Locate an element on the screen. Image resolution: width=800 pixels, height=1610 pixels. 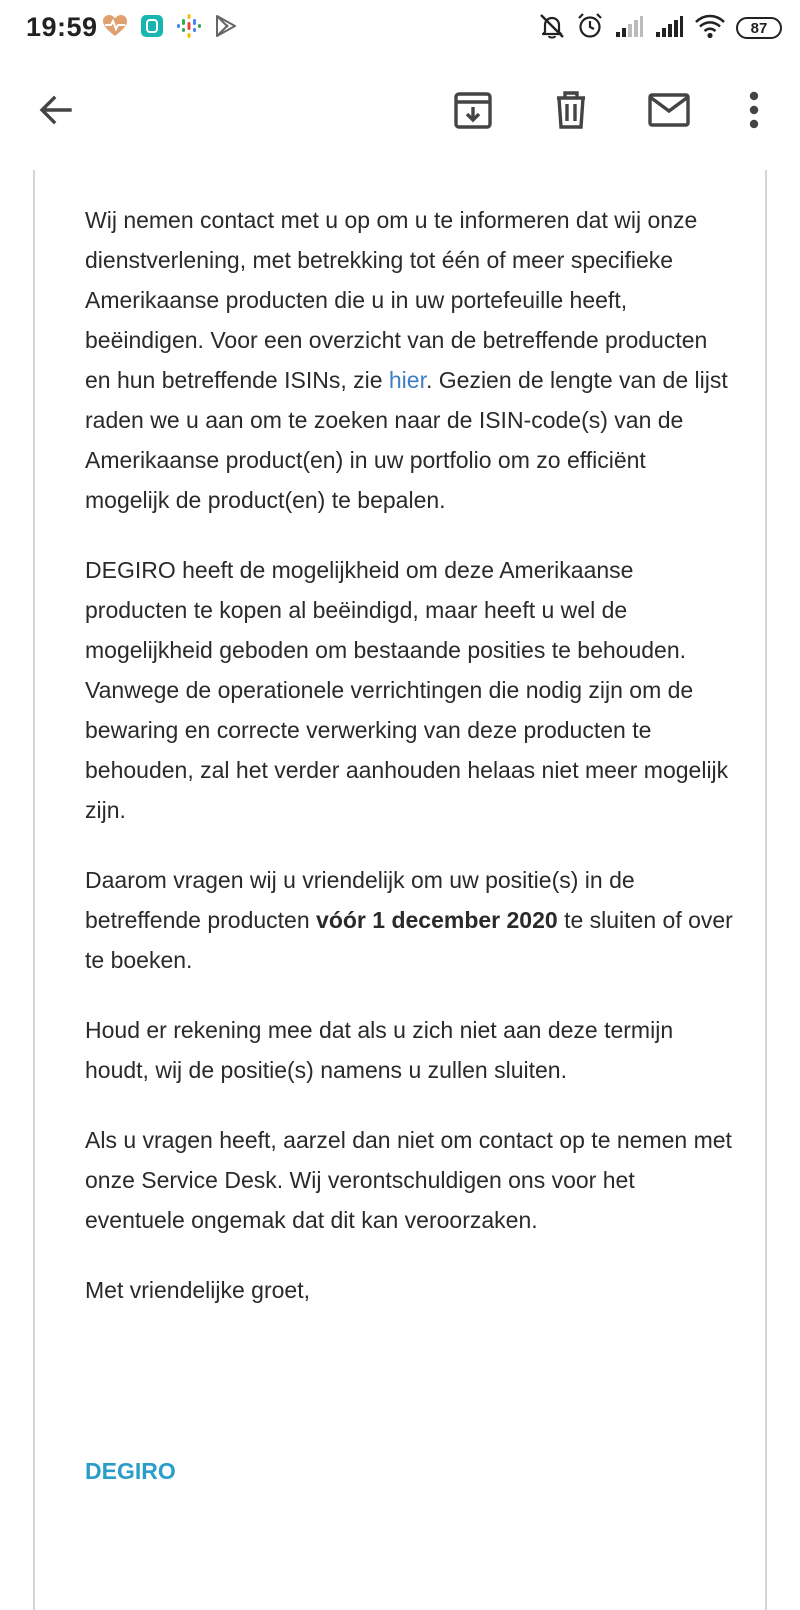
mail-icon is located at coordinates (669, 112).